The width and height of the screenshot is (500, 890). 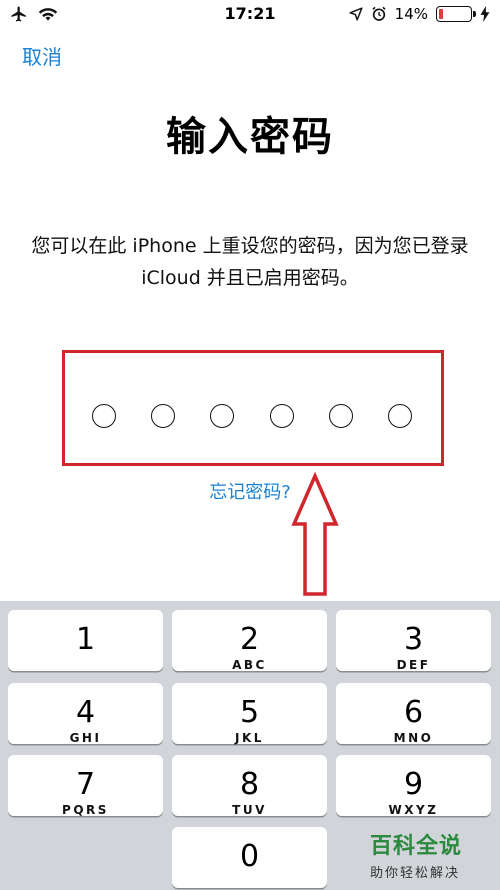 I want to click on key-letters: MNO, so click(x=413, y=738).